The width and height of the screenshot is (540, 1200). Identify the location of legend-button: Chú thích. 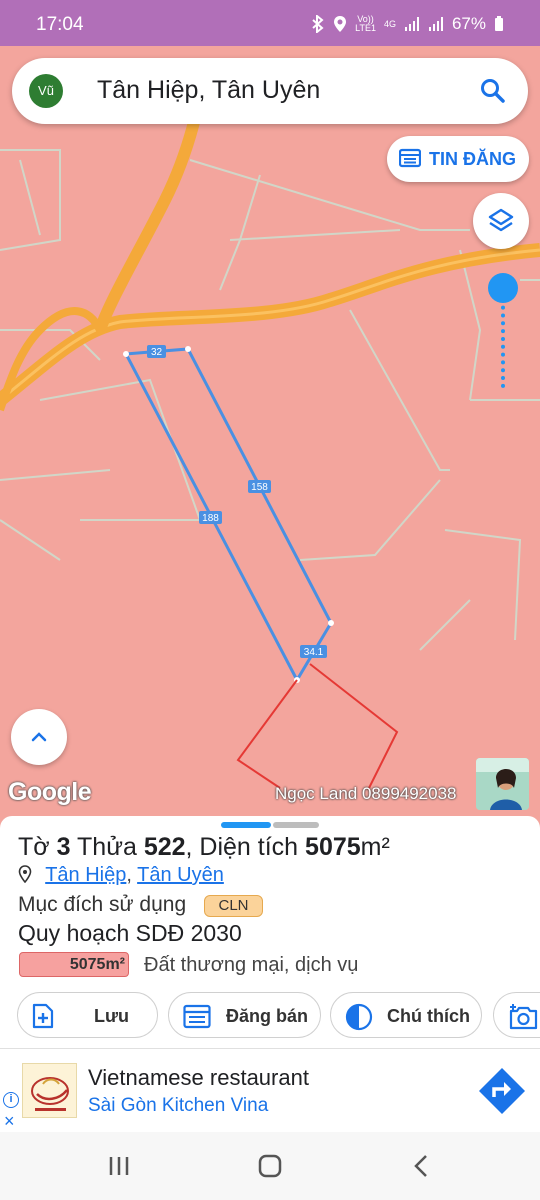
(406, 1015).